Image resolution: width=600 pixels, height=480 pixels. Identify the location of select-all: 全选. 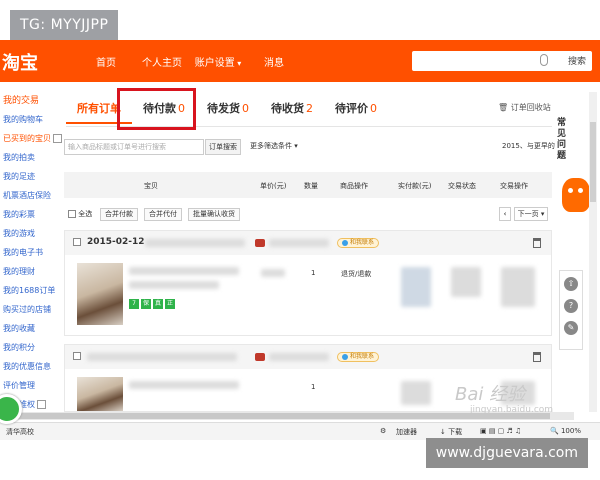
(80, 214).